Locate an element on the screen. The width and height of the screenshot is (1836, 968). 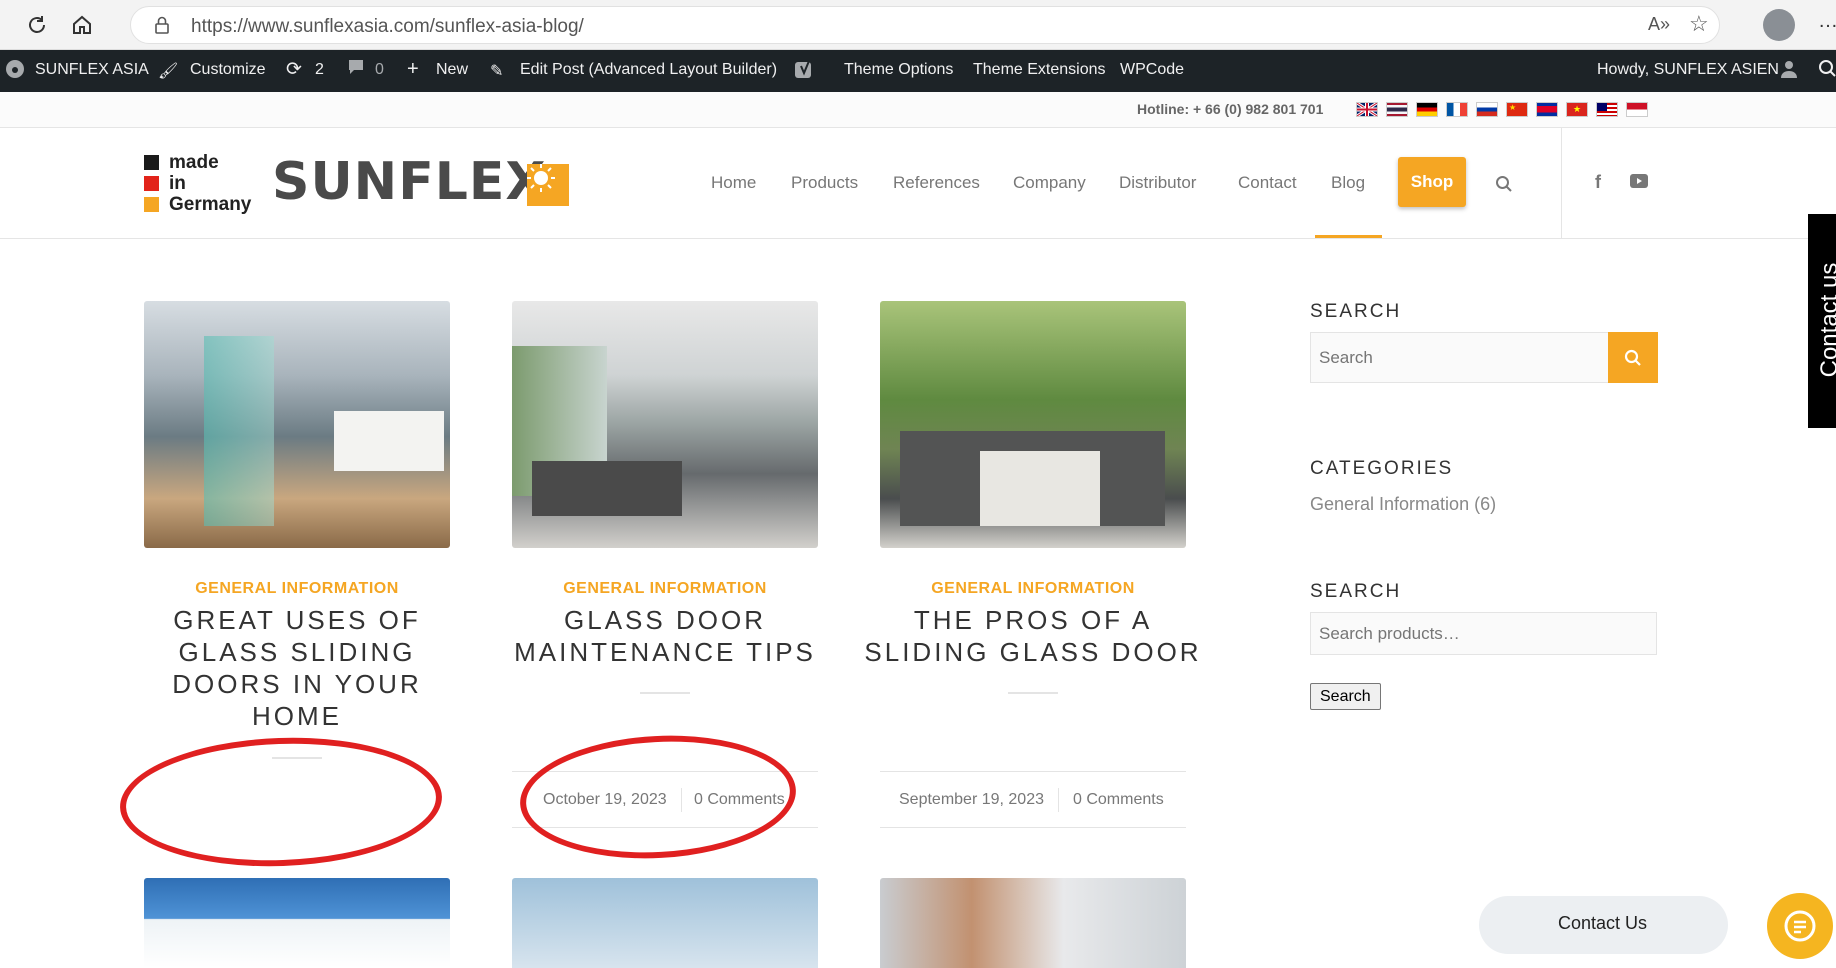
admin-search-icon is located at coordinates (1827, 71).